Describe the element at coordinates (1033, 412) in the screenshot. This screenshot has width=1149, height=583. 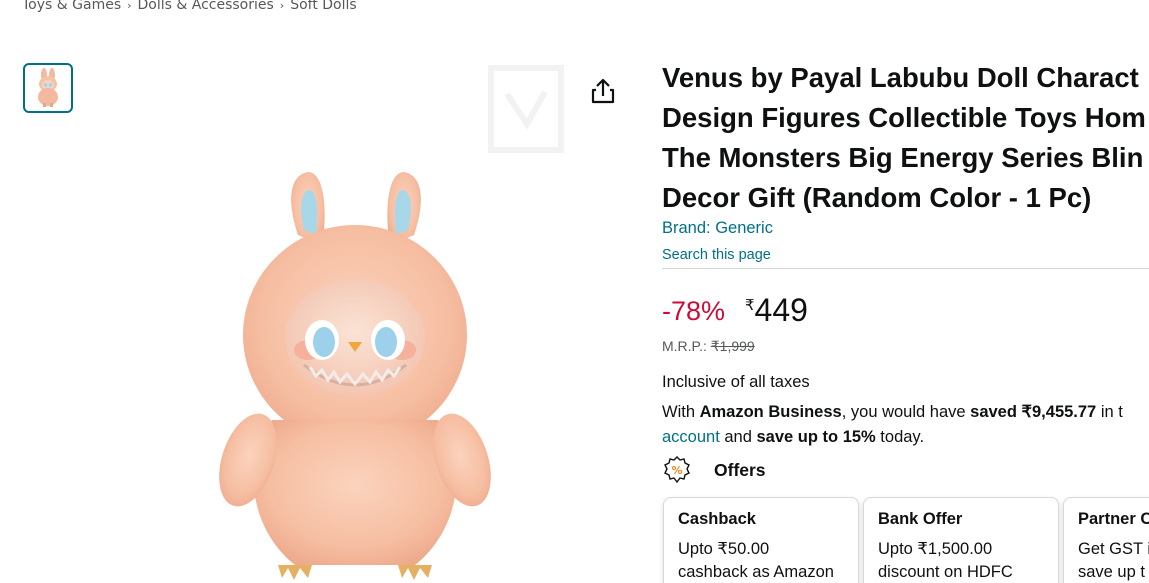
I see `business-savings-amount: saved ₹9,455.77` at that location.